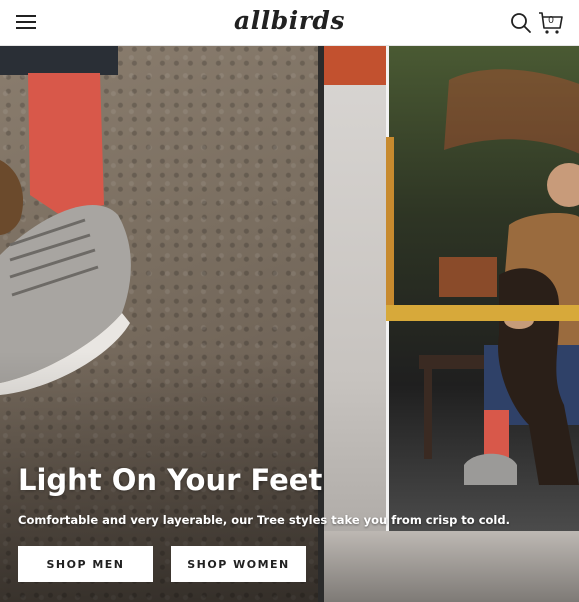 This screenshot has height=602, width=579. Describe the element at coordinates (289, 20) in the screenshot. I see `allbirds-logo: allbirds` at that location.